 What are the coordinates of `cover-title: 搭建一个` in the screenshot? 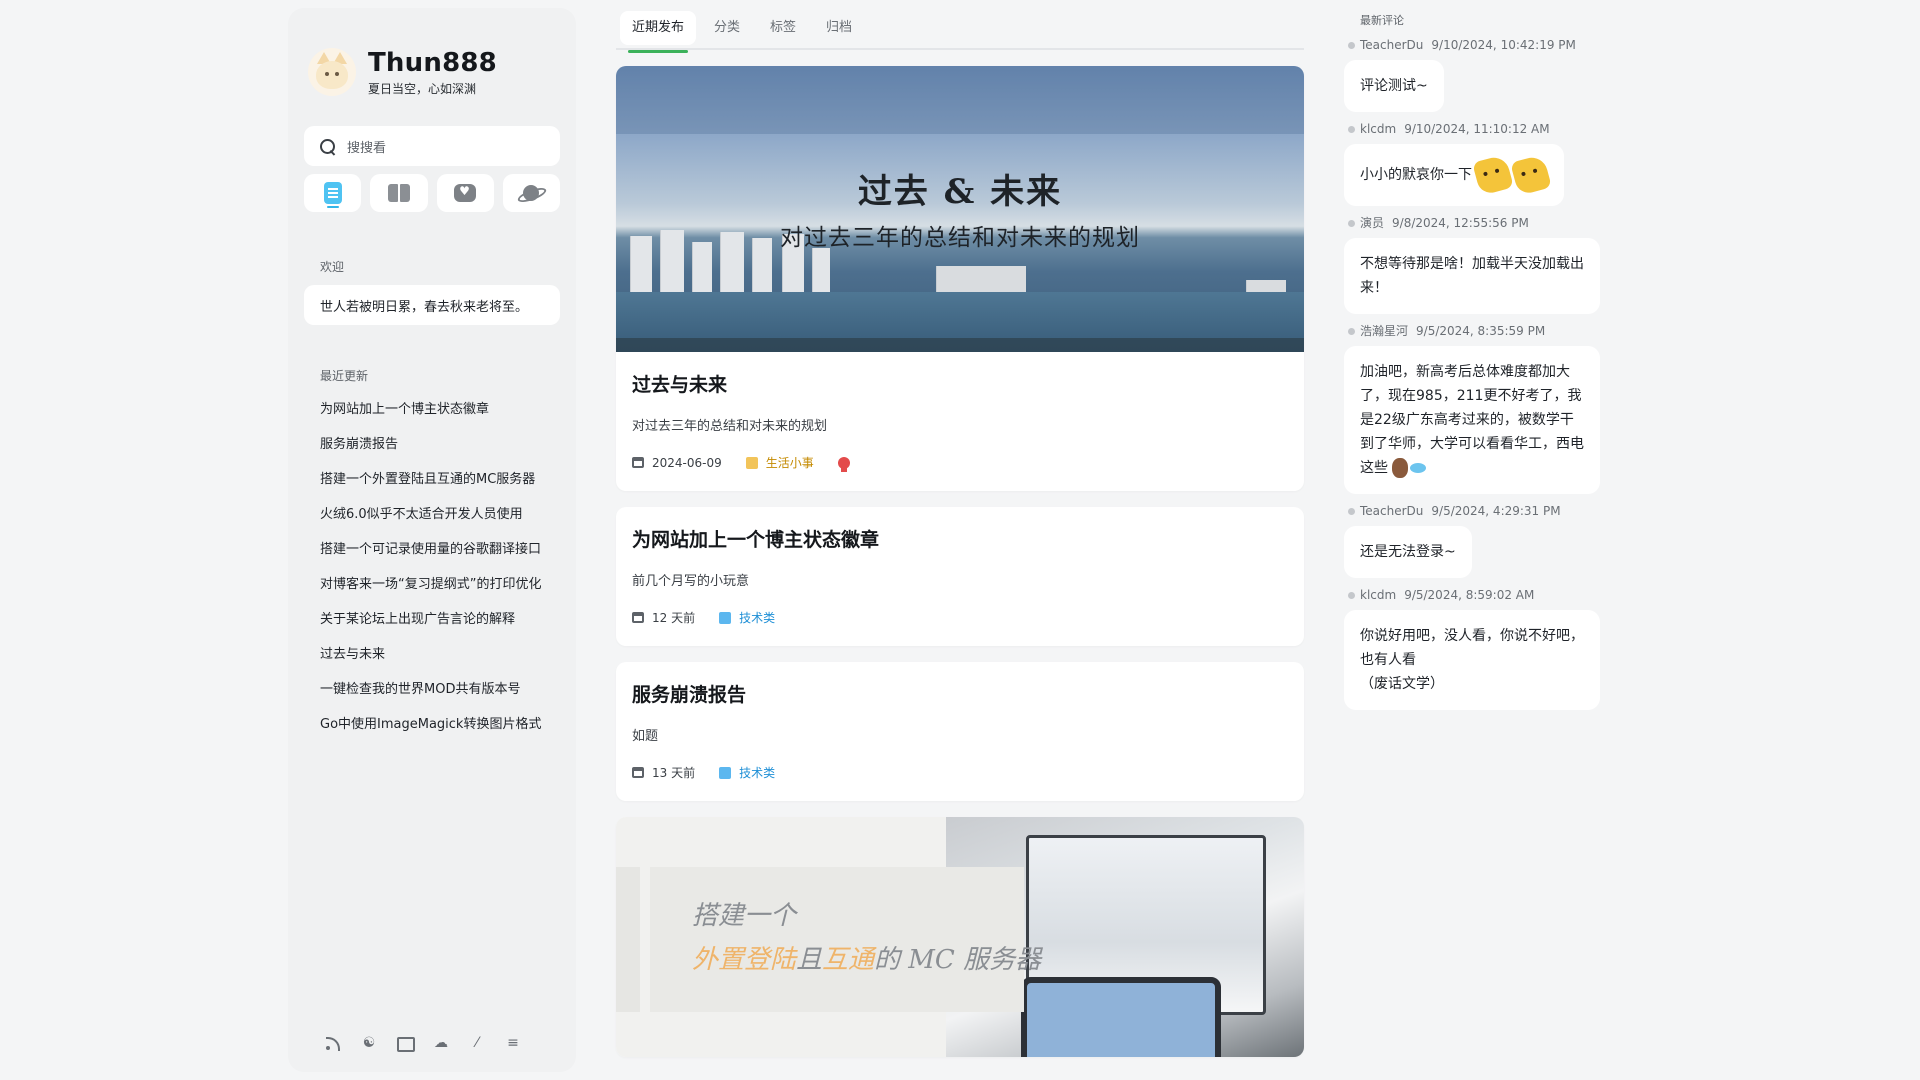 It's located at (744, 916).